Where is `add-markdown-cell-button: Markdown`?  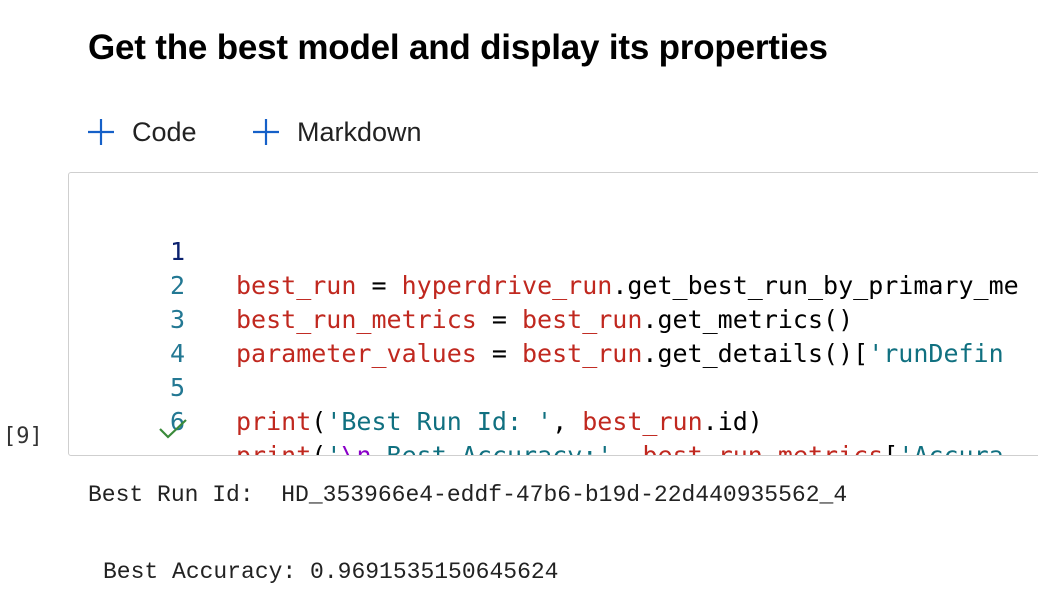
add-markdown-cell-button: Markdown is located at coordinates (336, 132).